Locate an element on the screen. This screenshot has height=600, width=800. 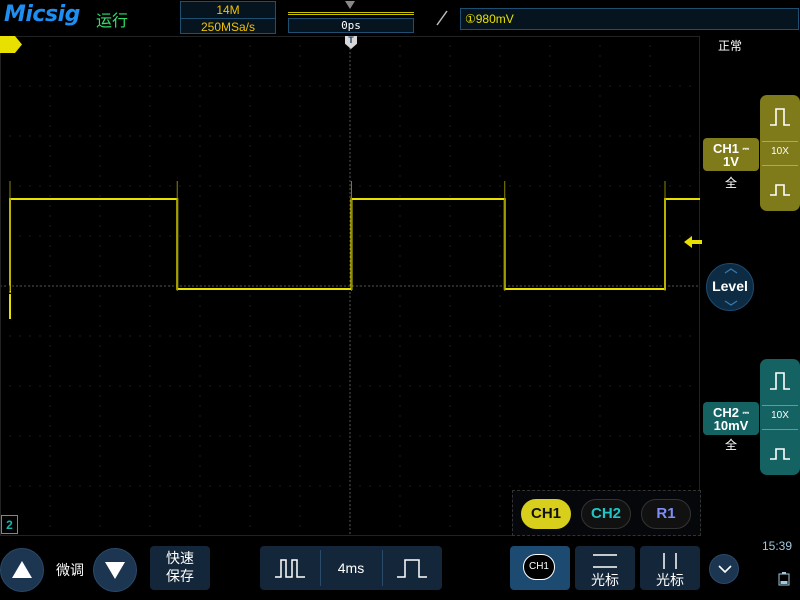
vertical-cursor-button: 光标 is located at coordinates (670, 568).